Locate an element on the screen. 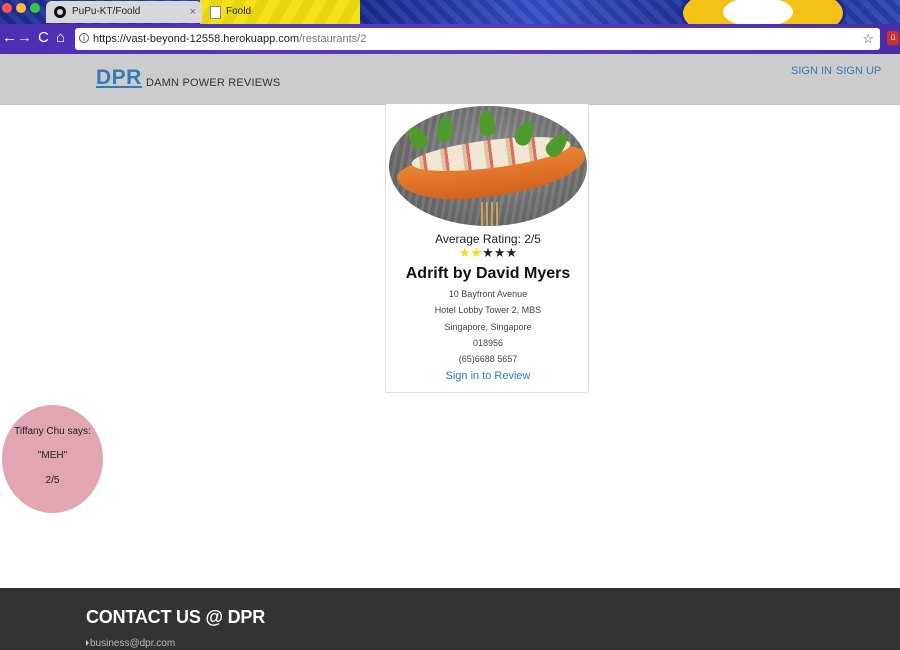 Image resolution: width=900 pixels, height=650 pixels. address-line-1: 10 Bayfront Avenue is located at coordinates (488, 294).